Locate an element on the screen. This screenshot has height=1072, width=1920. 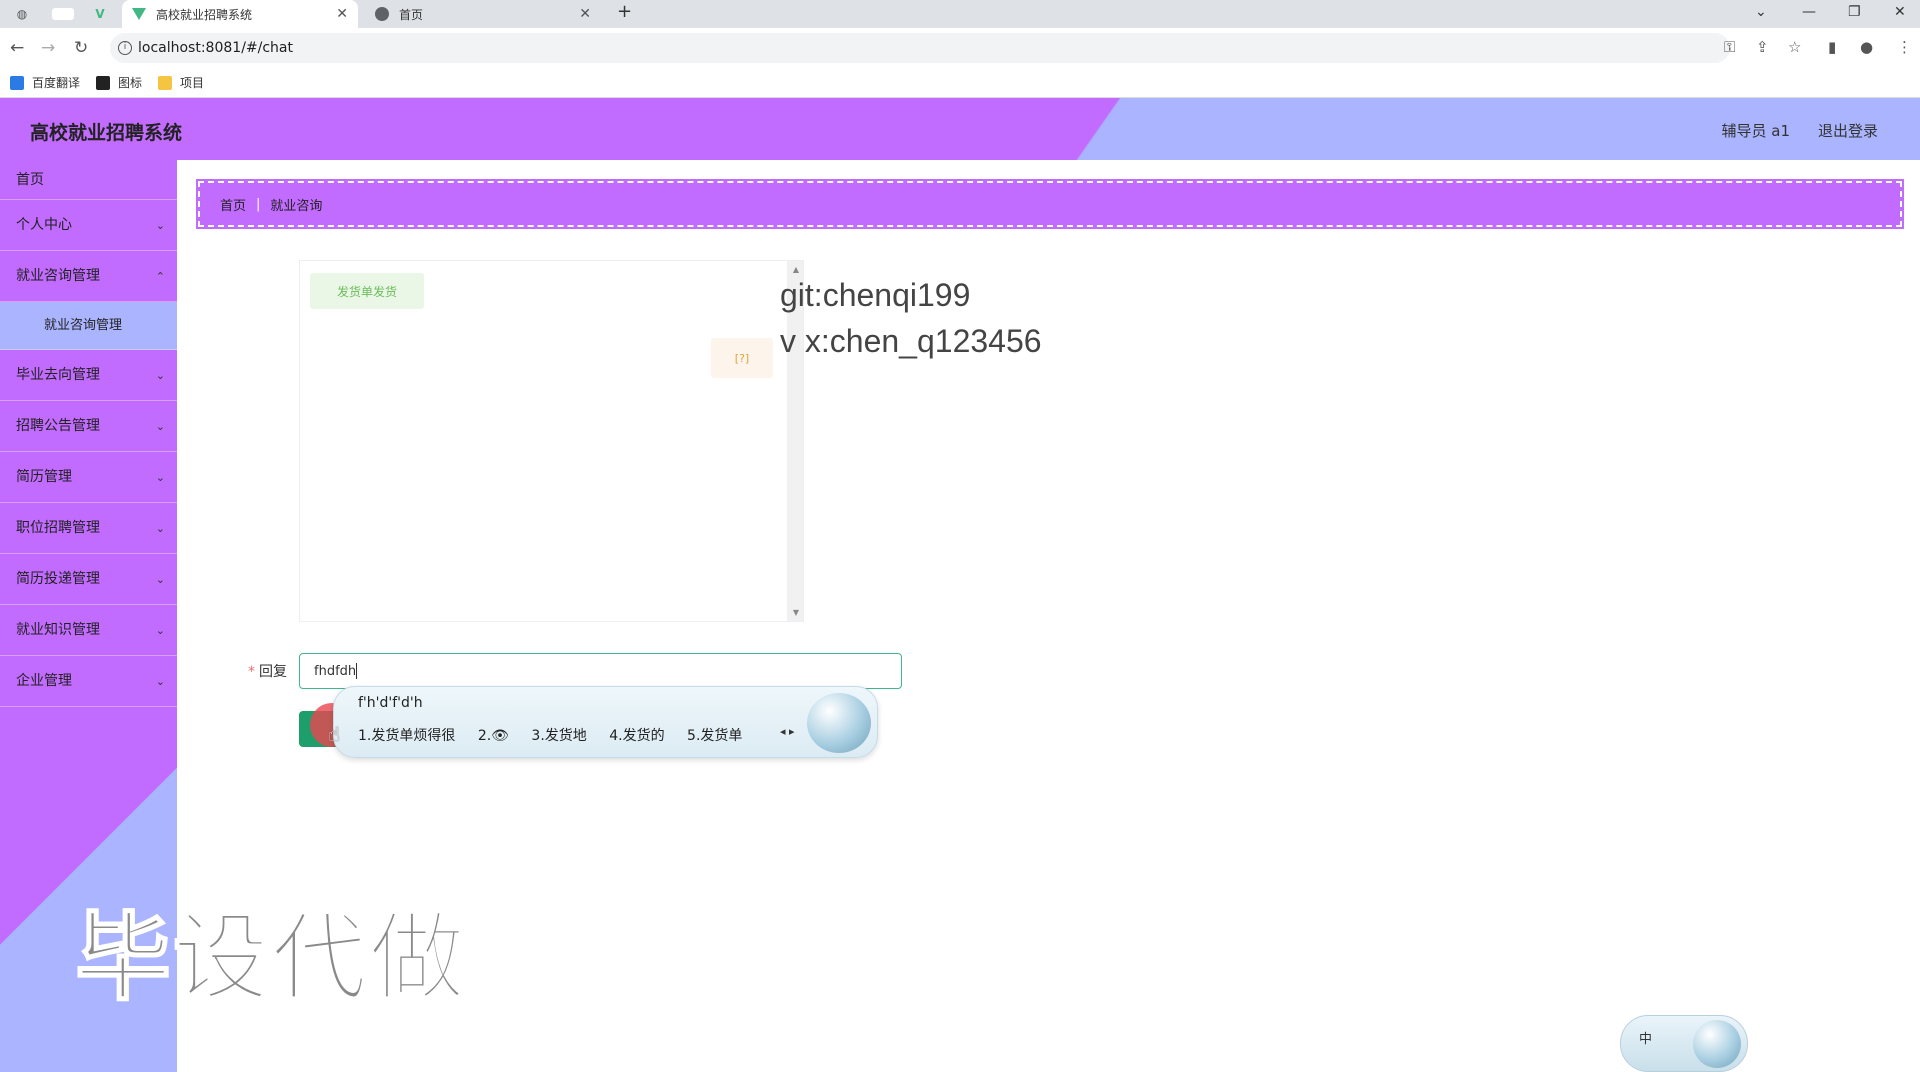
minimize-icon: — is located at coordinates (1809, 12).